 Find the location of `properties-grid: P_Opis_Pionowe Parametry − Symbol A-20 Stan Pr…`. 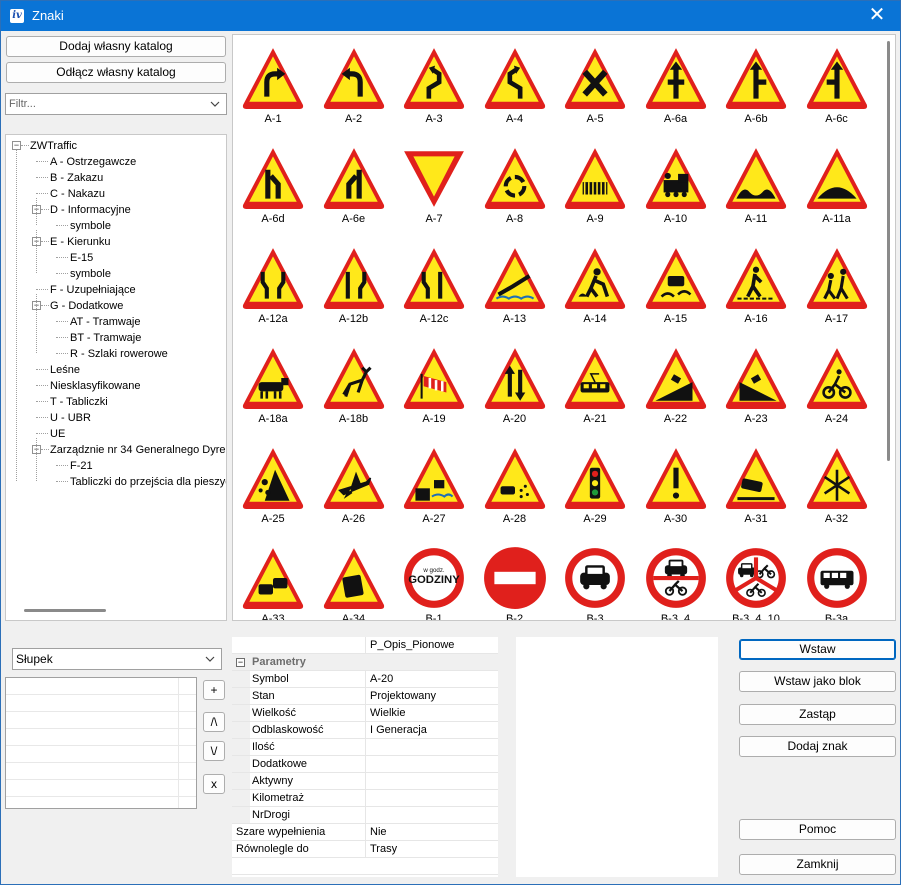

properties-grid: P_Opis_Pionowe Parametry − Symbol A-20 Stan Pr… is located at coordinates (365, 757).